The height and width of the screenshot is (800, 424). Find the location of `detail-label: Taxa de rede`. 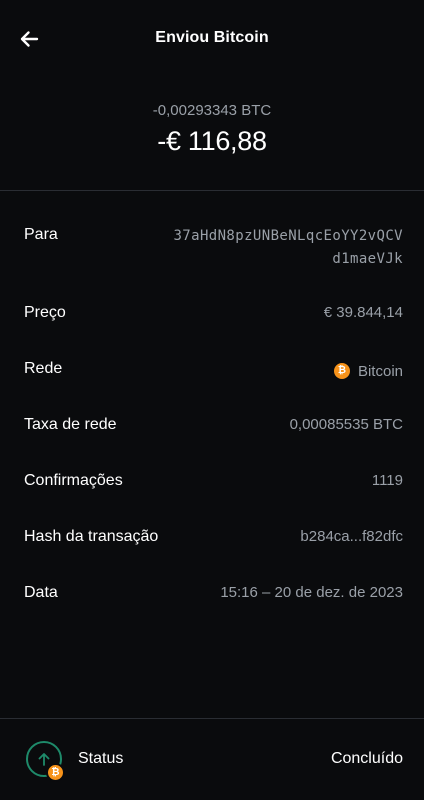

detail-label: Taxa de rede is located at coordinates (70, 424).